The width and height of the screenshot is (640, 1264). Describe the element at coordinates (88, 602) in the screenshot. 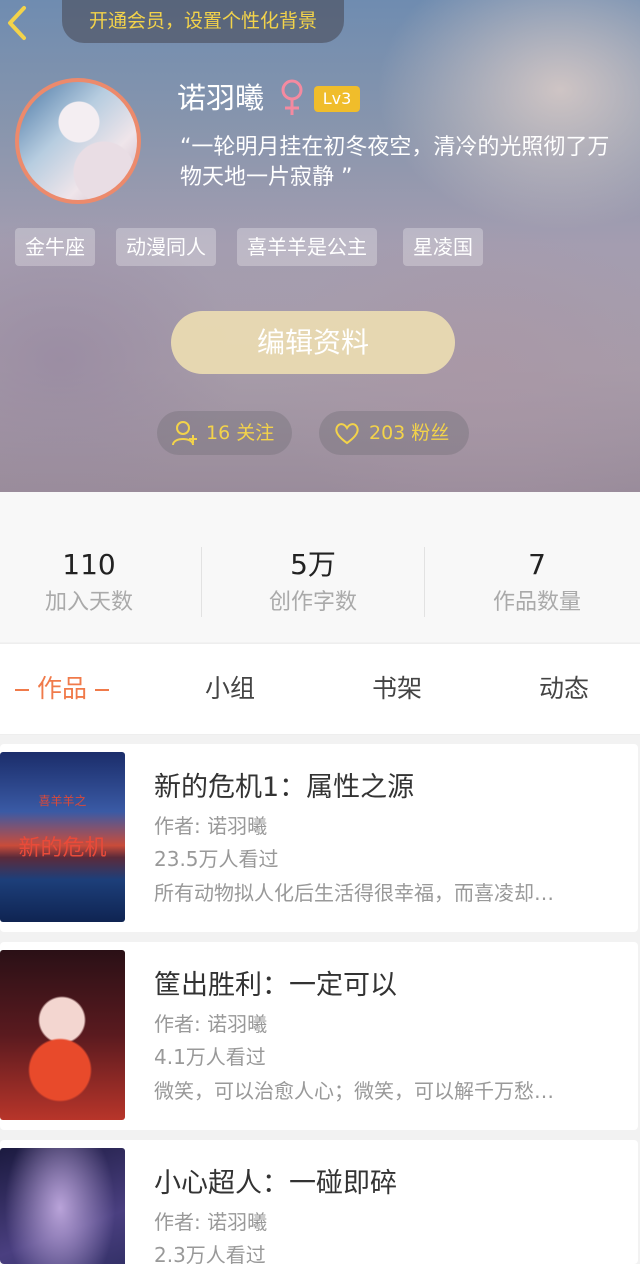

I see `stat-label: 加入天数` at that location.